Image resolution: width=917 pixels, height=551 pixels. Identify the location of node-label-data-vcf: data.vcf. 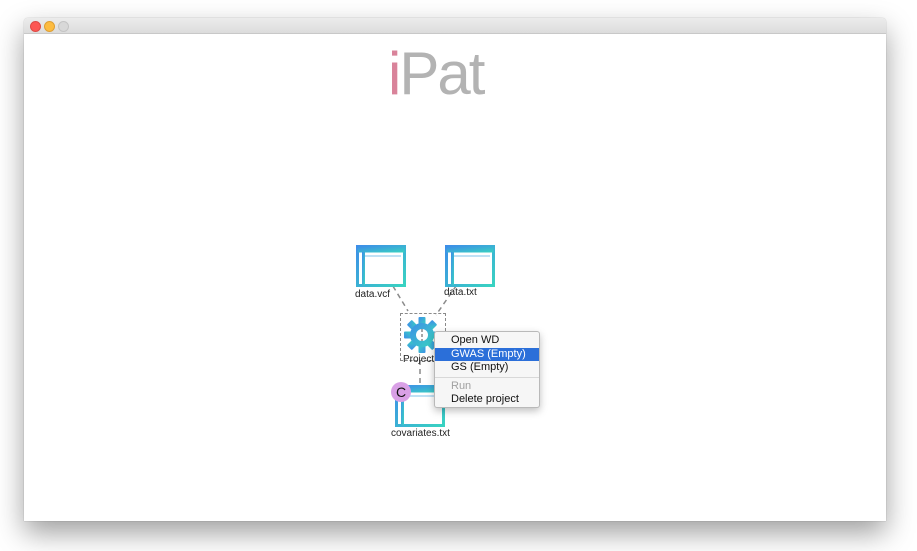
(373, 294).